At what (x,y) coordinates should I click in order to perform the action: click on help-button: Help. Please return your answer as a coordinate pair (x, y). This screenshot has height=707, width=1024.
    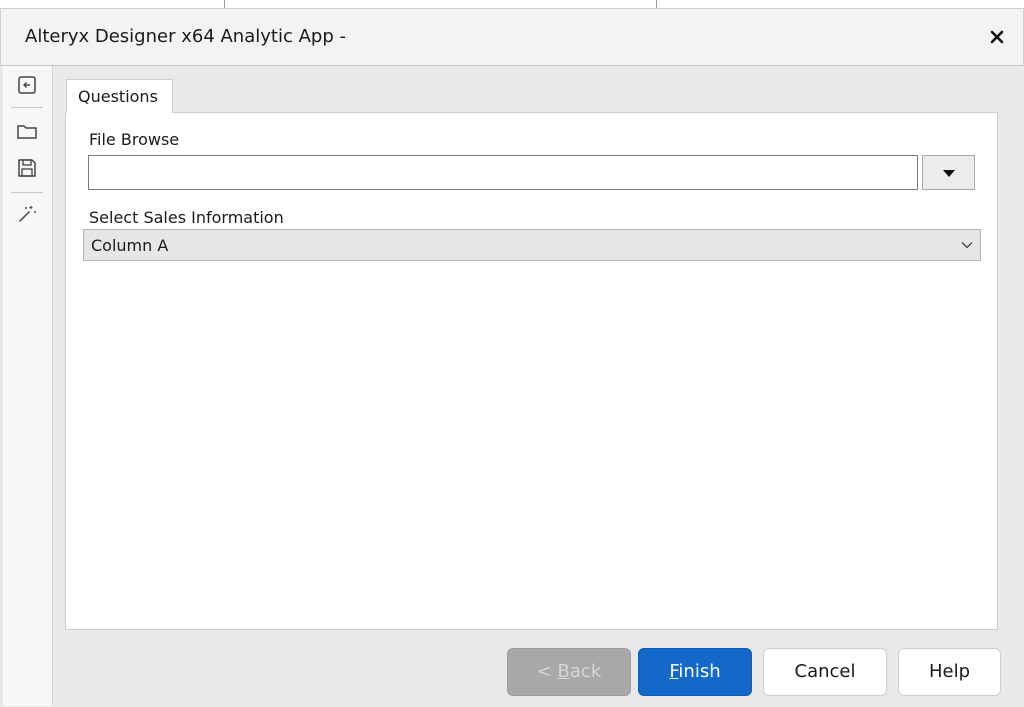
    Looking at the image, I should click on (949, 672).